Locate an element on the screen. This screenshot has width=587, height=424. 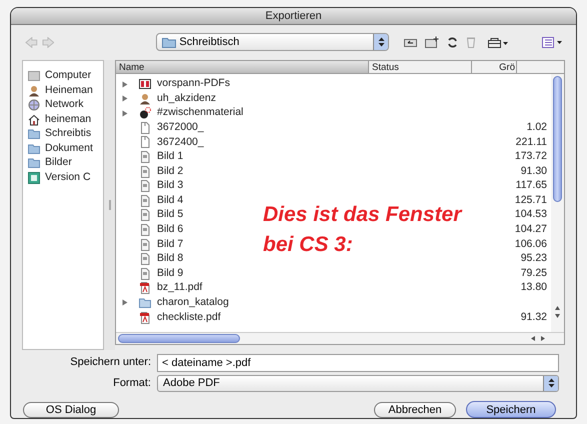
disk-icon is located at coordinates (34, 178).